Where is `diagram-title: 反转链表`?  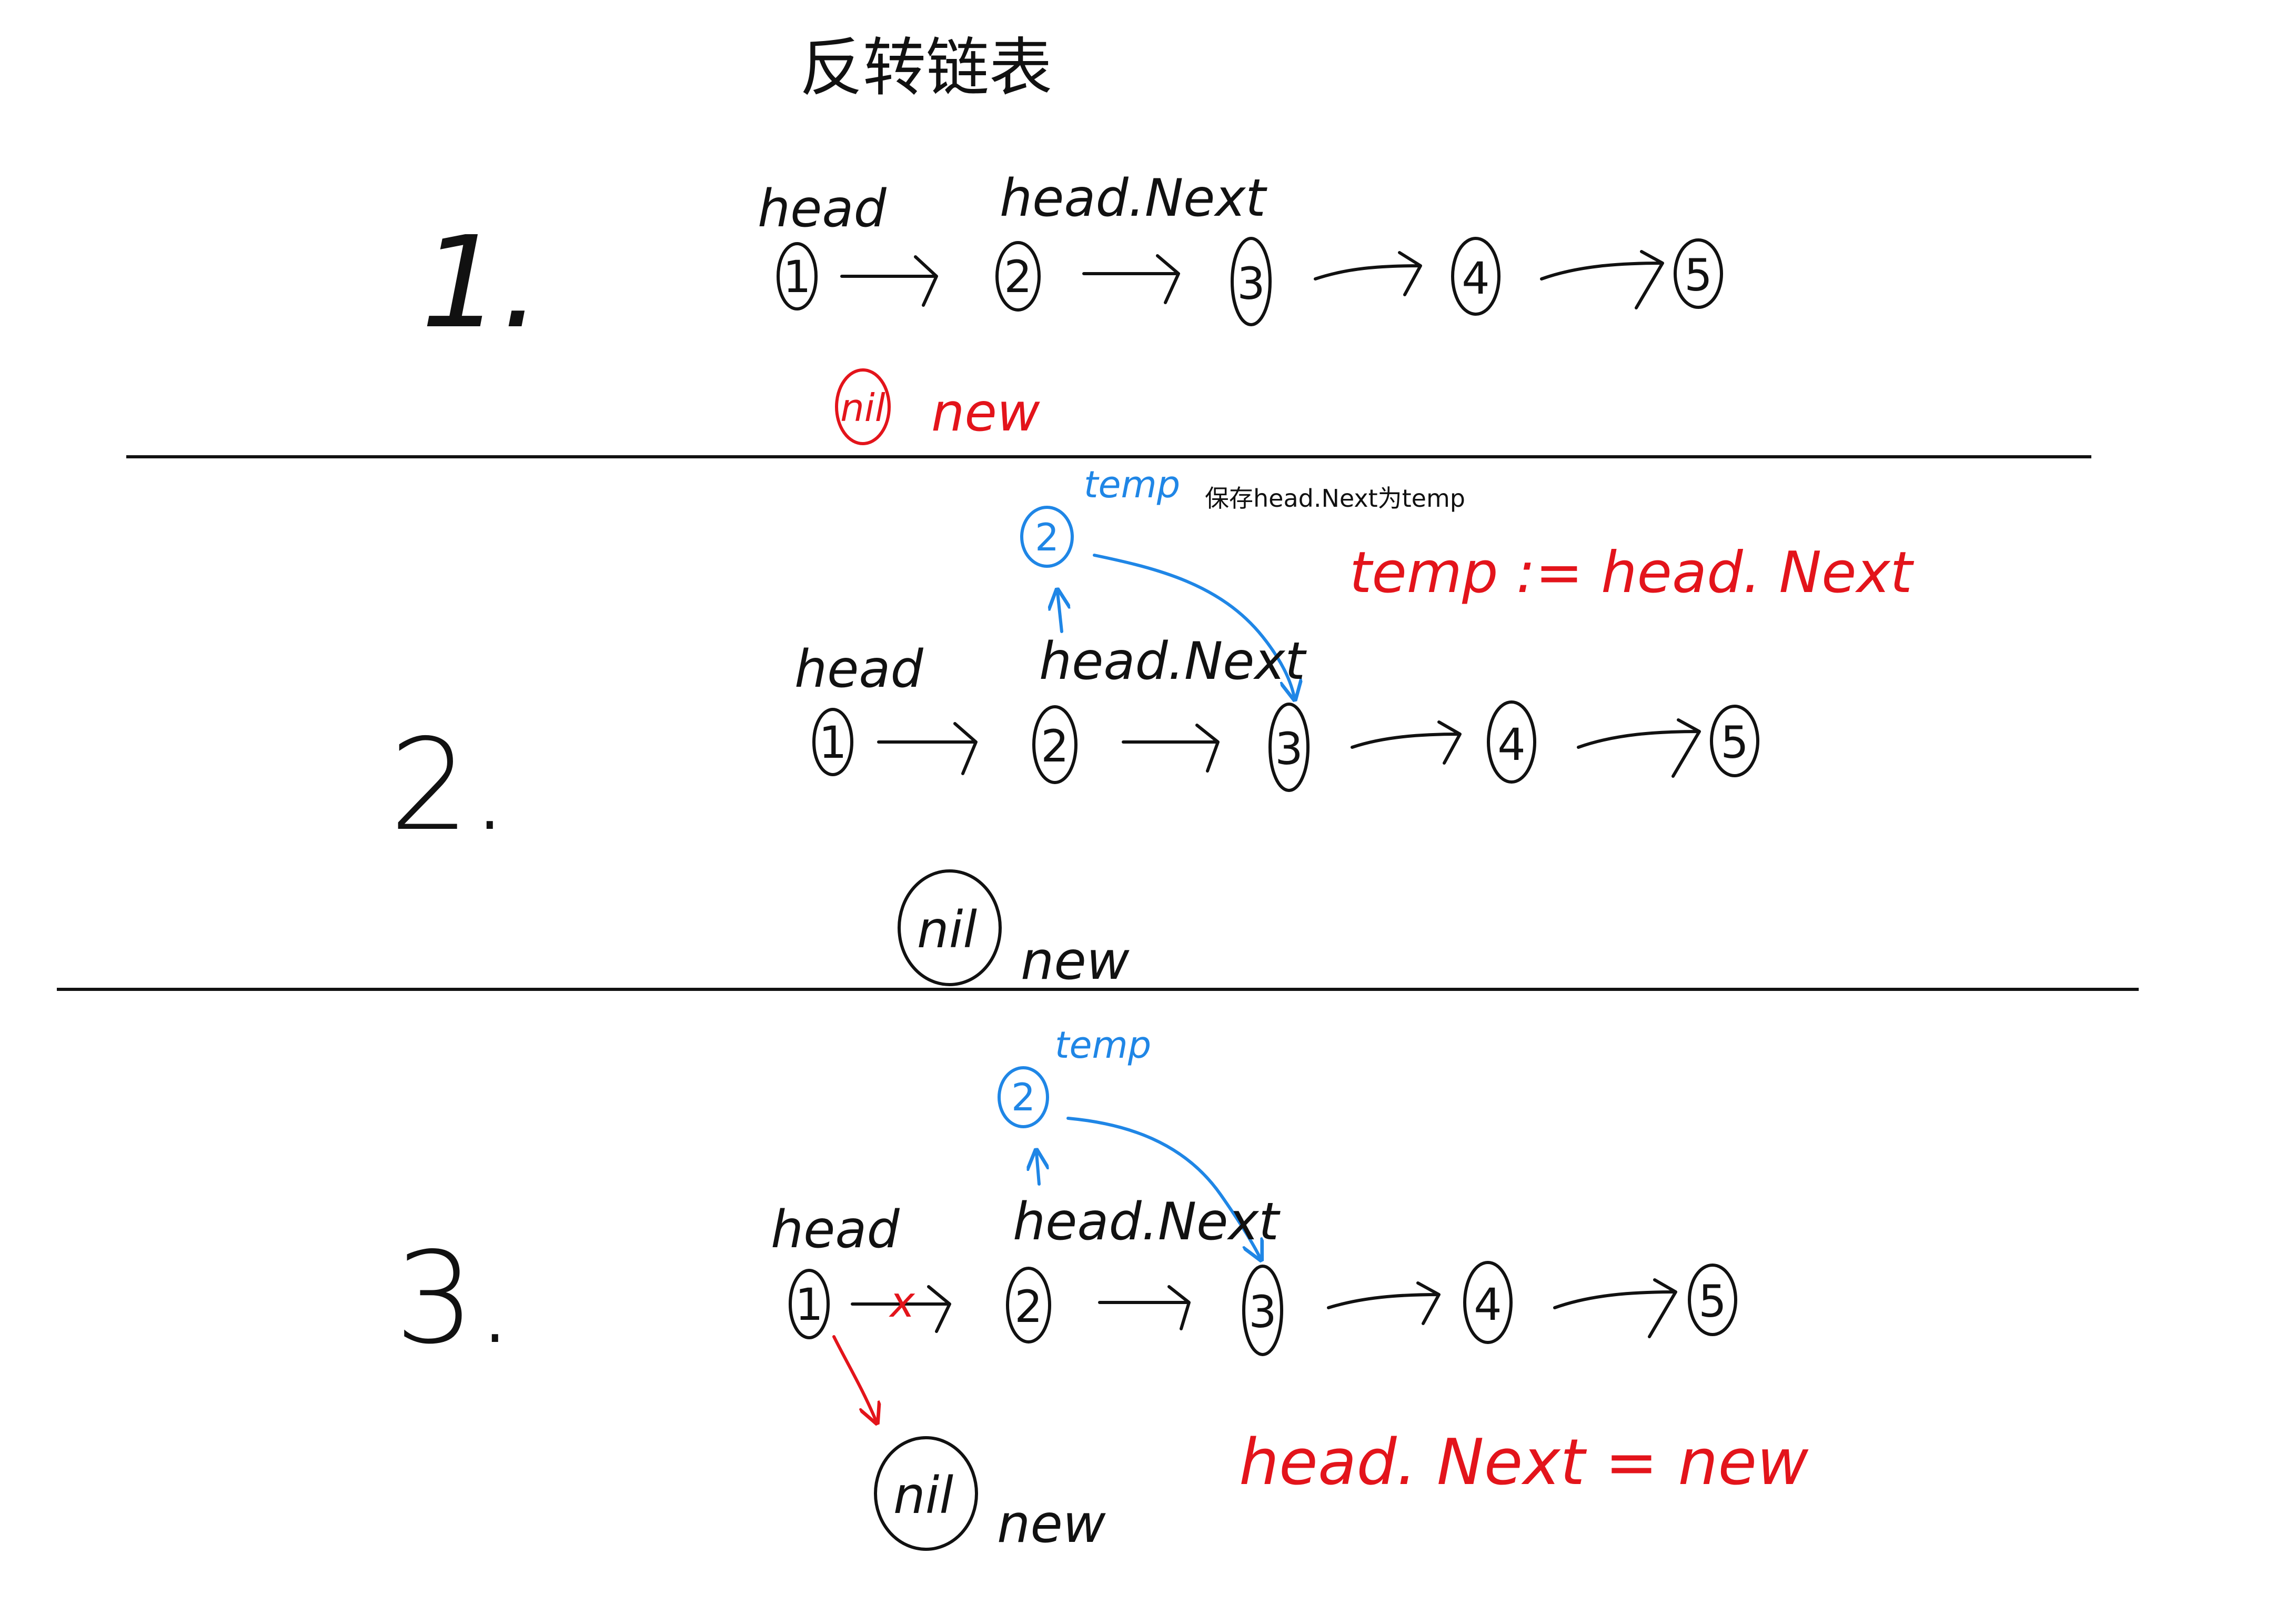
diagram-title: 反转链表 is located at coordinates (926, 68).